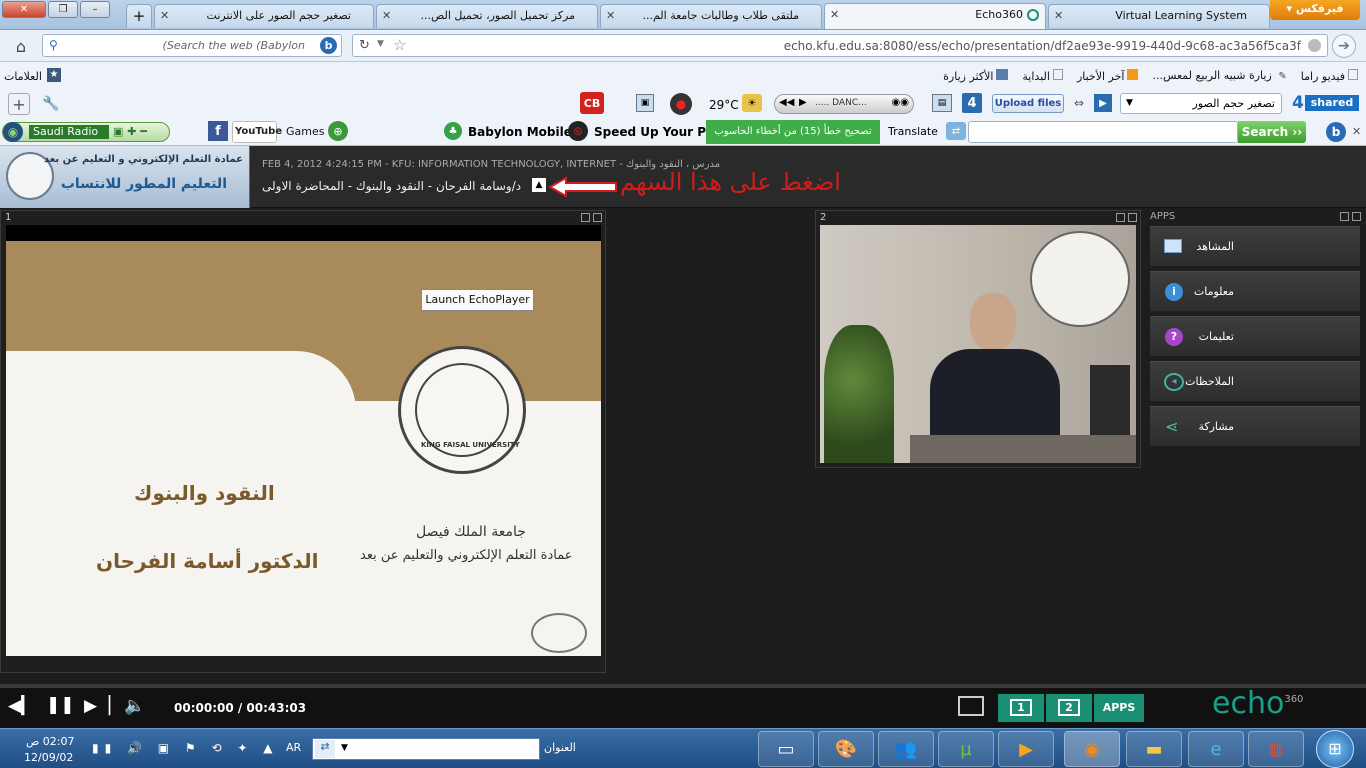 This screenshot has height=768, width=1366. I want to click on facebook-icon: f, so click(218, 131).